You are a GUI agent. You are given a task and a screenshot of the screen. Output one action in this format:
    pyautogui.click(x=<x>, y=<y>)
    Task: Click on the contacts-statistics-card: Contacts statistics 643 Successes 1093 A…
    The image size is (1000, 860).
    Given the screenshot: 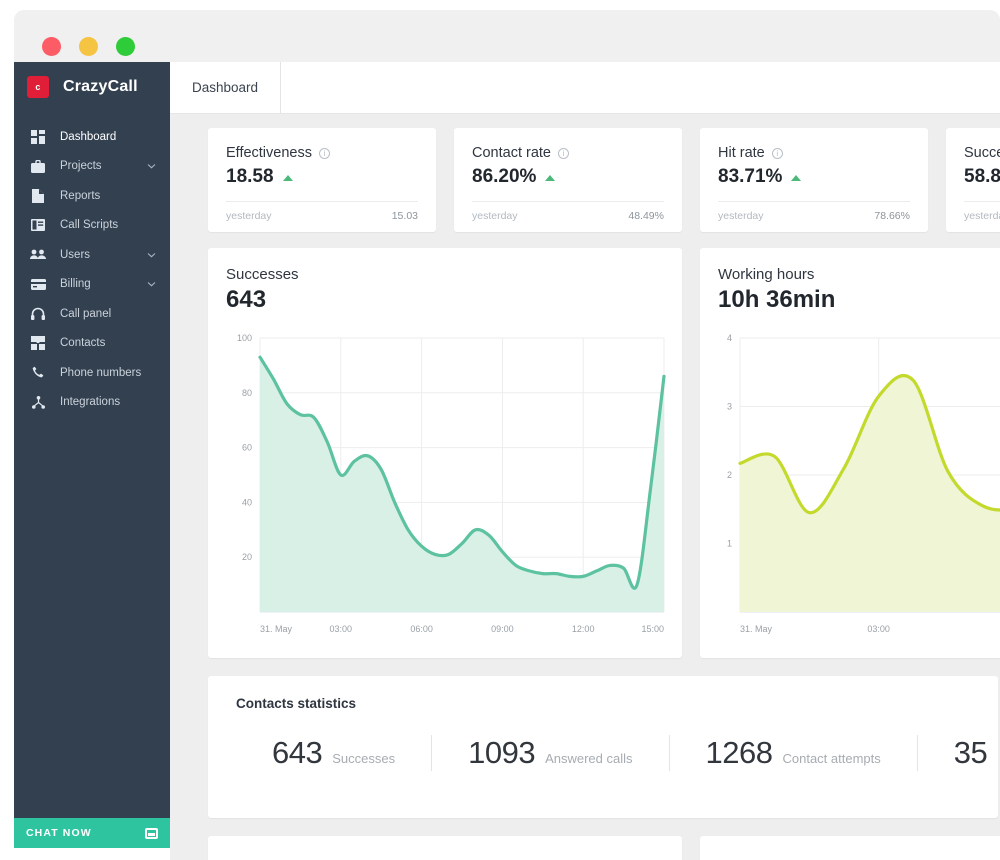 What is the action you would take?
    pyautogui.click(x=603, y=747)
    